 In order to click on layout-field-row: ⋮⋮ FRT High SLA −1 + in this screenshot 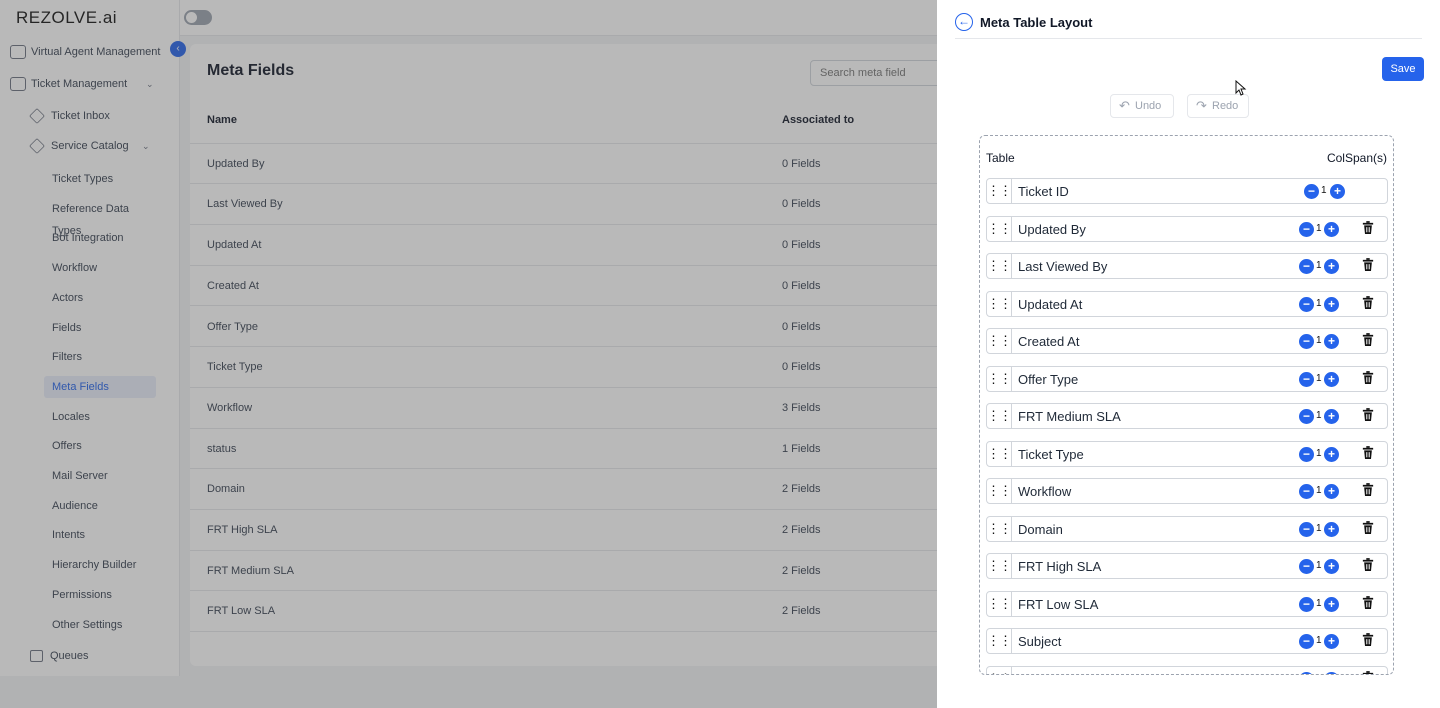, I will do `click(1187, 566)`.